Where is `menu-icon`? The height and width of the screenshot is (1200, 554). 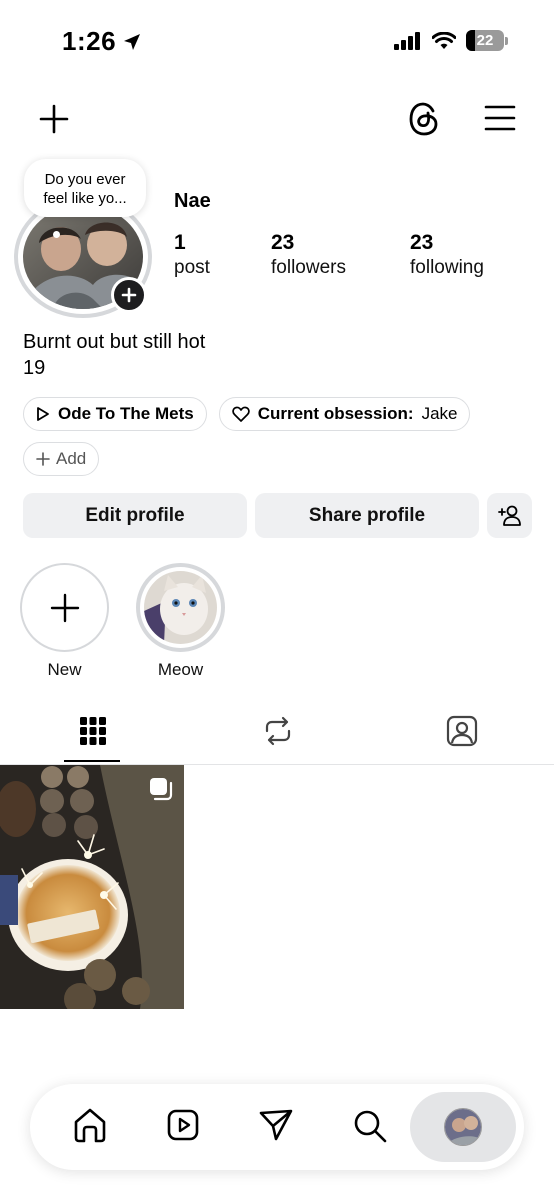
menu-icon is located at coordinates (500, 118).